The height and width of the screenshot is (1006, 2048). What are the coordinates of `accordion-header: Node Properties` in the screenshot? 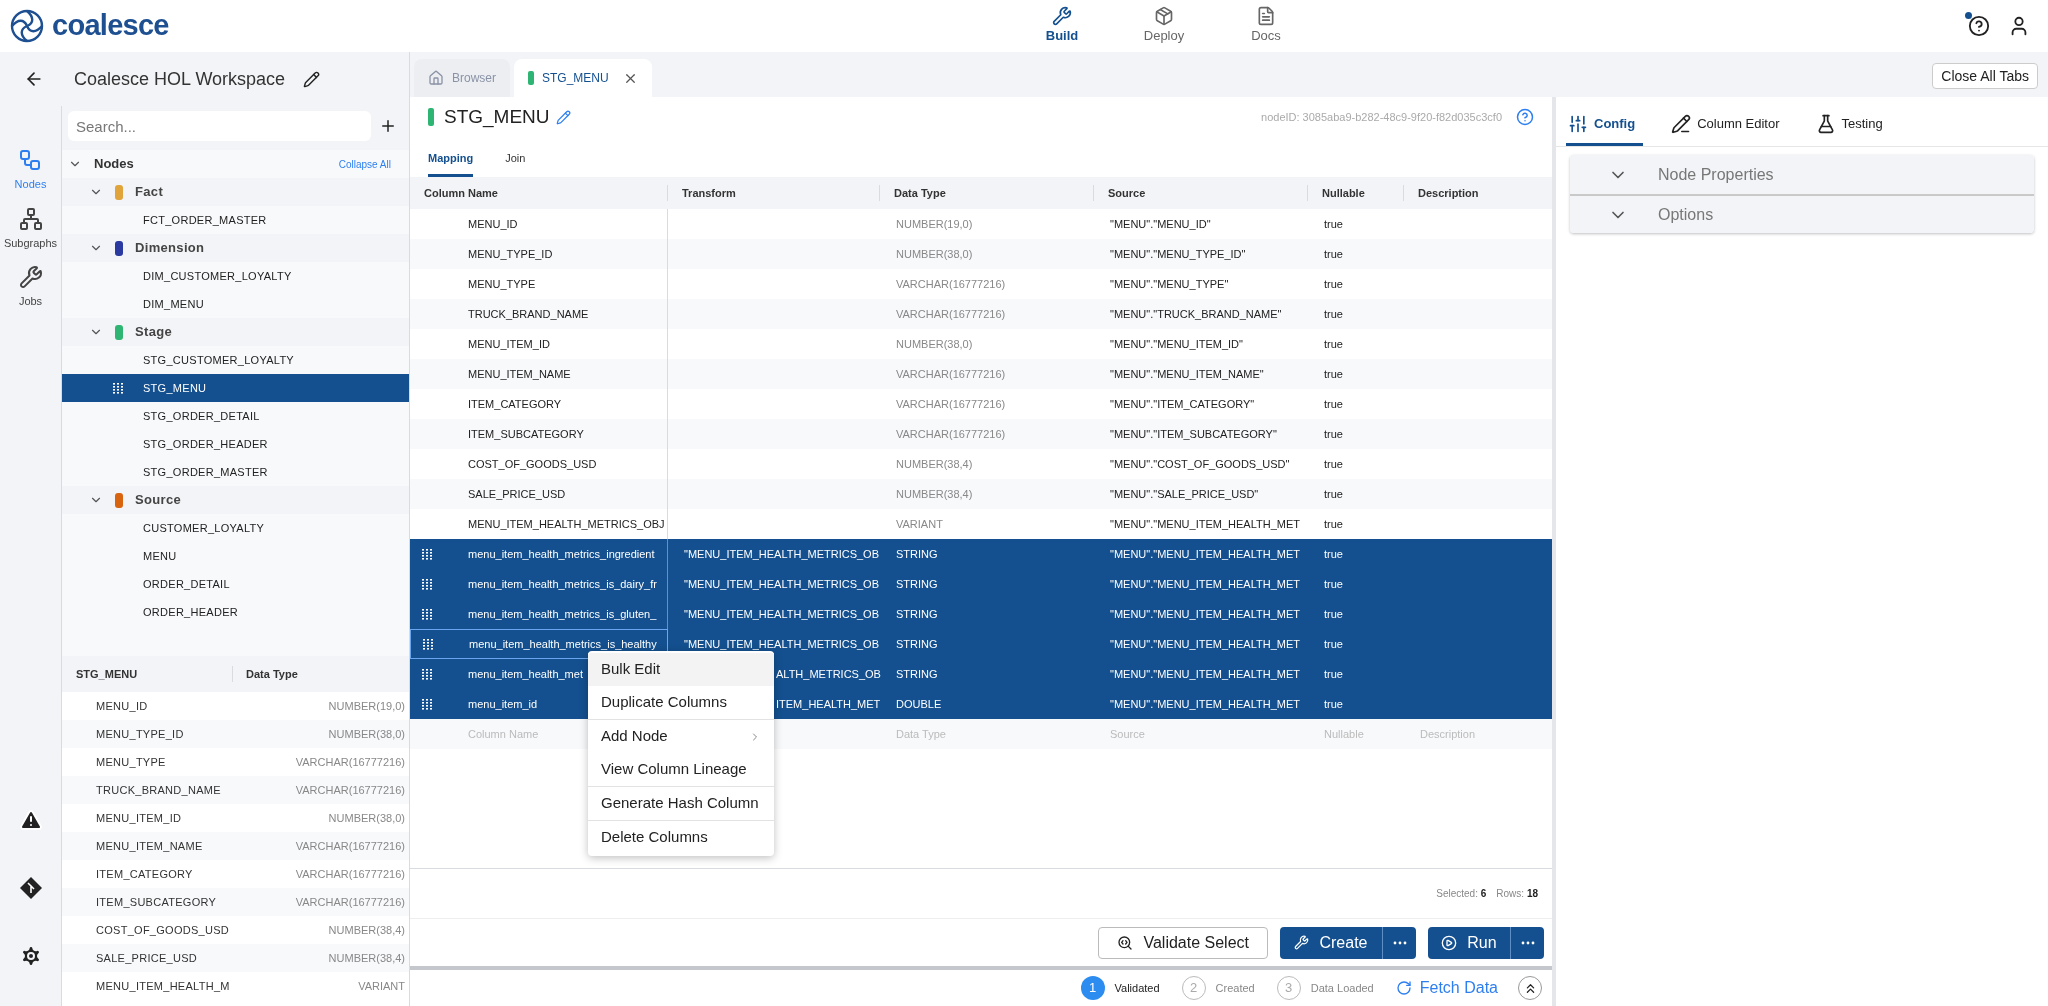 It's located at (1802, 174).